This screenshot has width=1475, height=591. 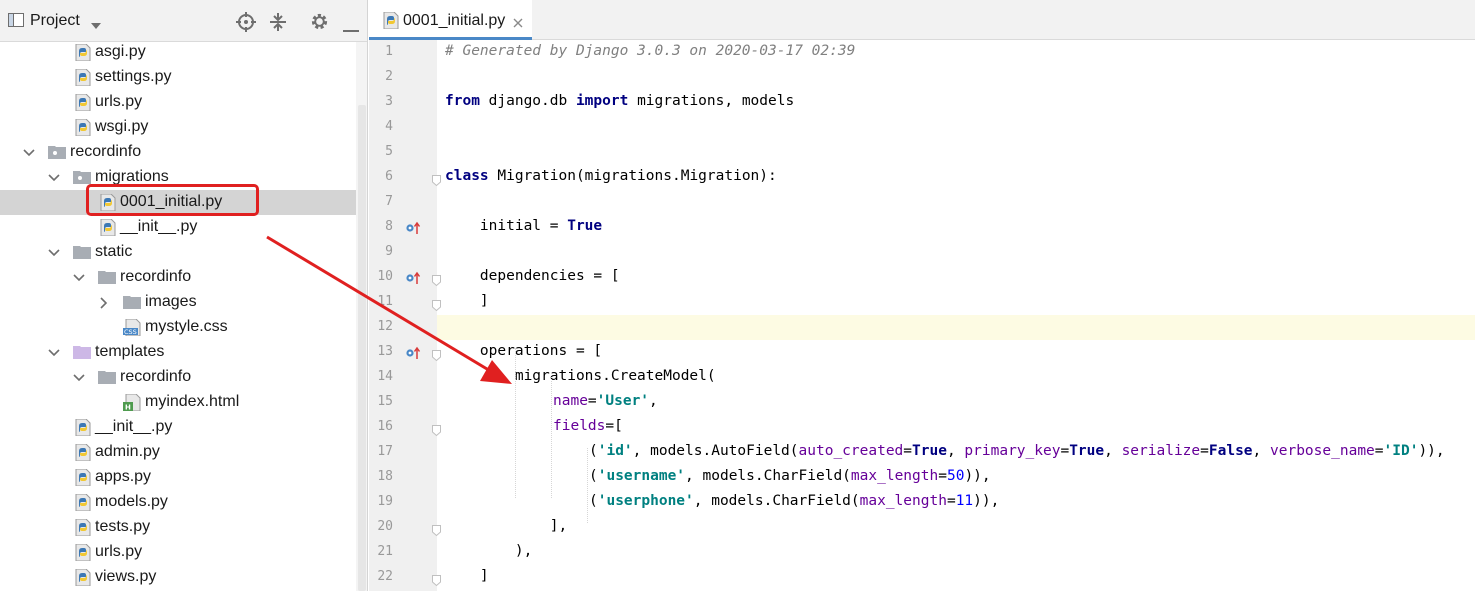 I want to click on tree-item: images, so click(x=178, y=302).